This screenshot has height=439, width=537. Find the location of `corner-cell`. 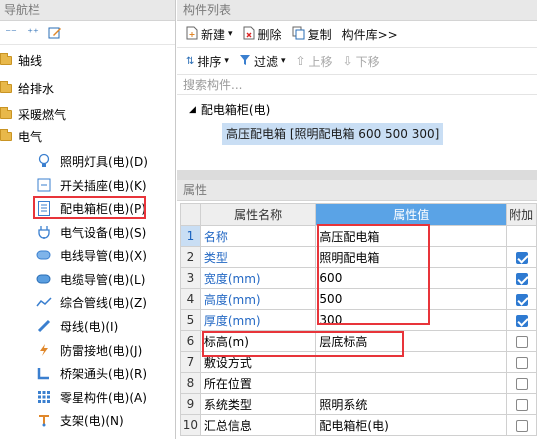

corner-cell is located at coordinates (190, 214).